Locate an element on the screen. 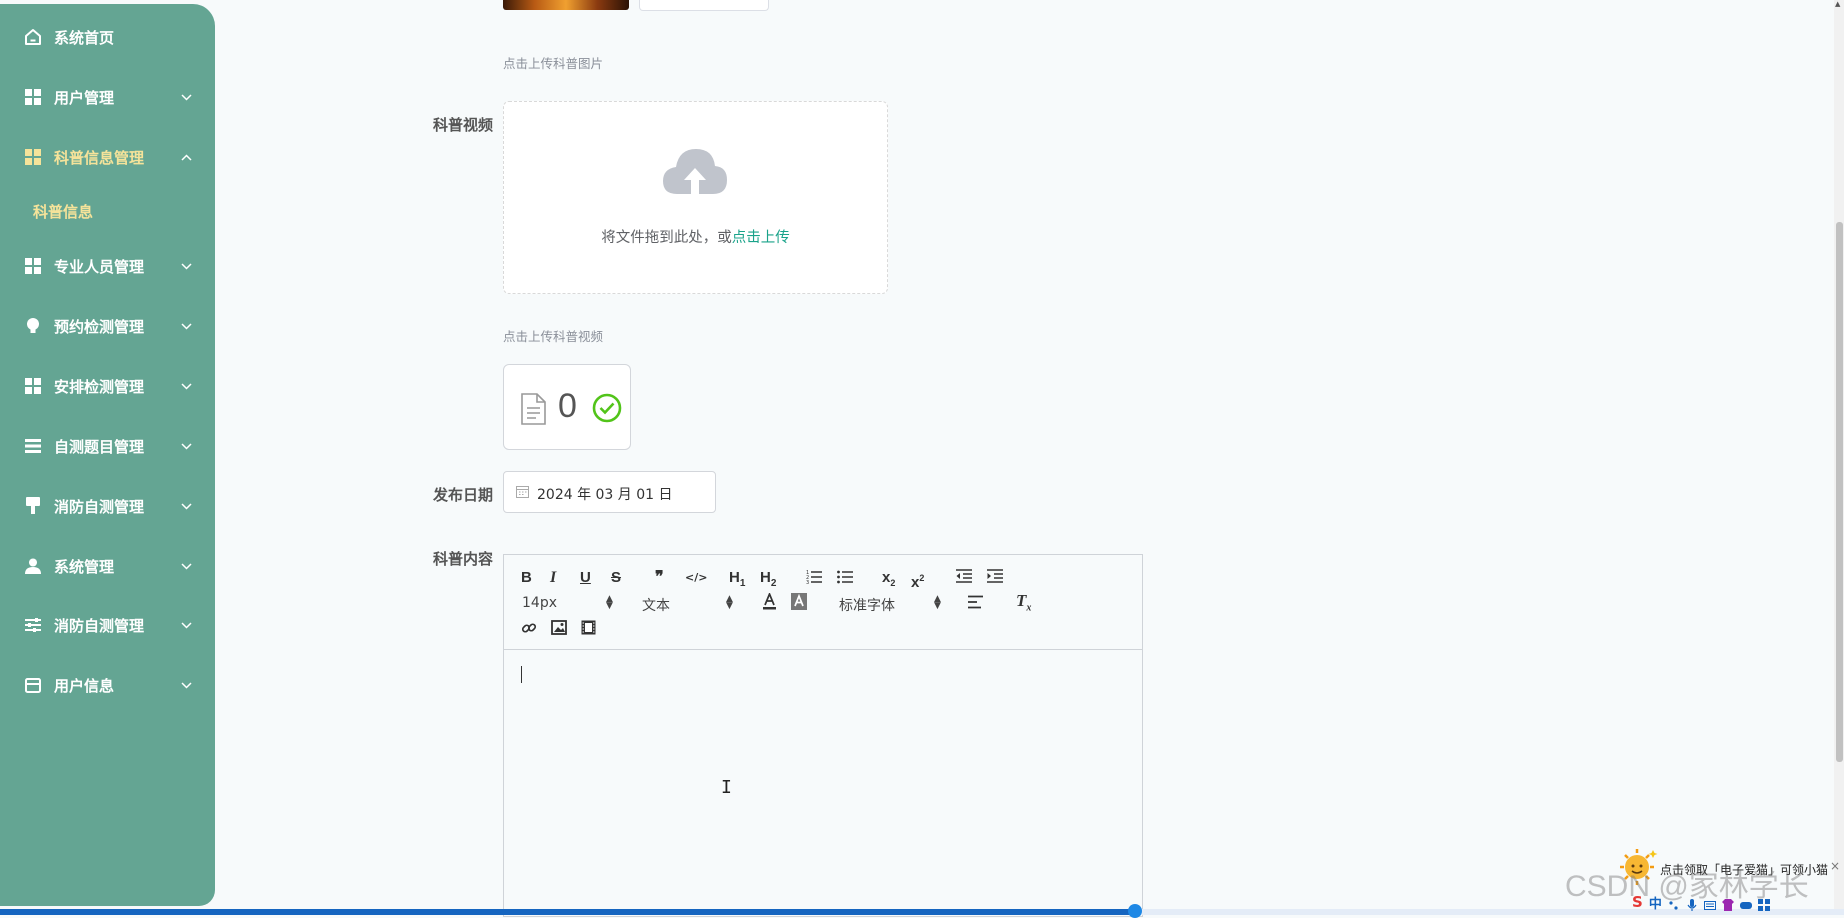 The image size is (1844, 918). video-progress-fill is located at coordinates (568, 912).